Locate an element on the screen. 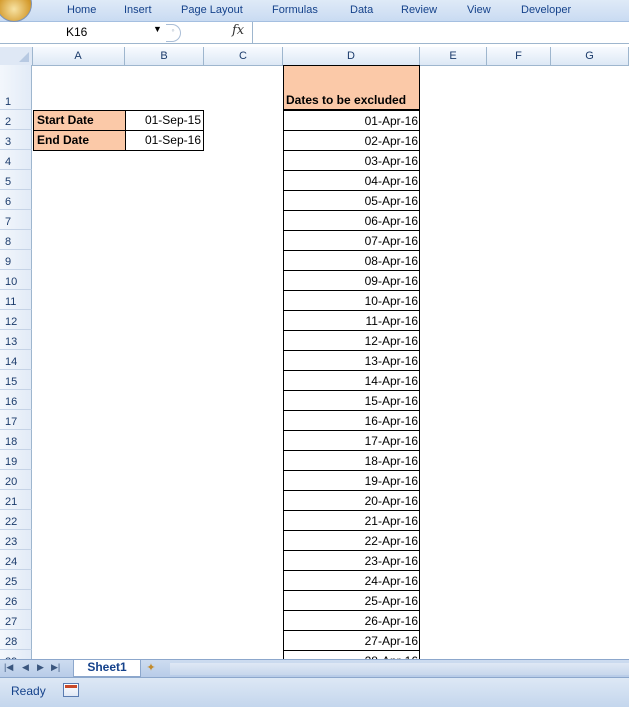 The image size is (629, 707). row-header-8: 8 is located at coordinates (16, 240).